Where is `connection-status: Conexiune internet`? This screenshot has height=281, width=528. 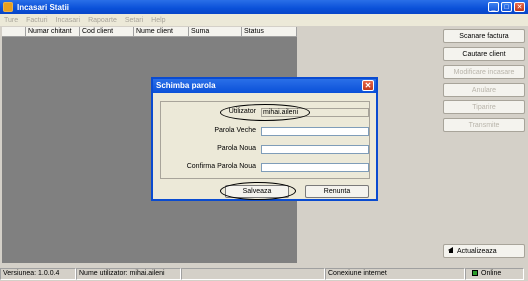 connection-status: Conexiune internet is located at coordinates (395, 274).